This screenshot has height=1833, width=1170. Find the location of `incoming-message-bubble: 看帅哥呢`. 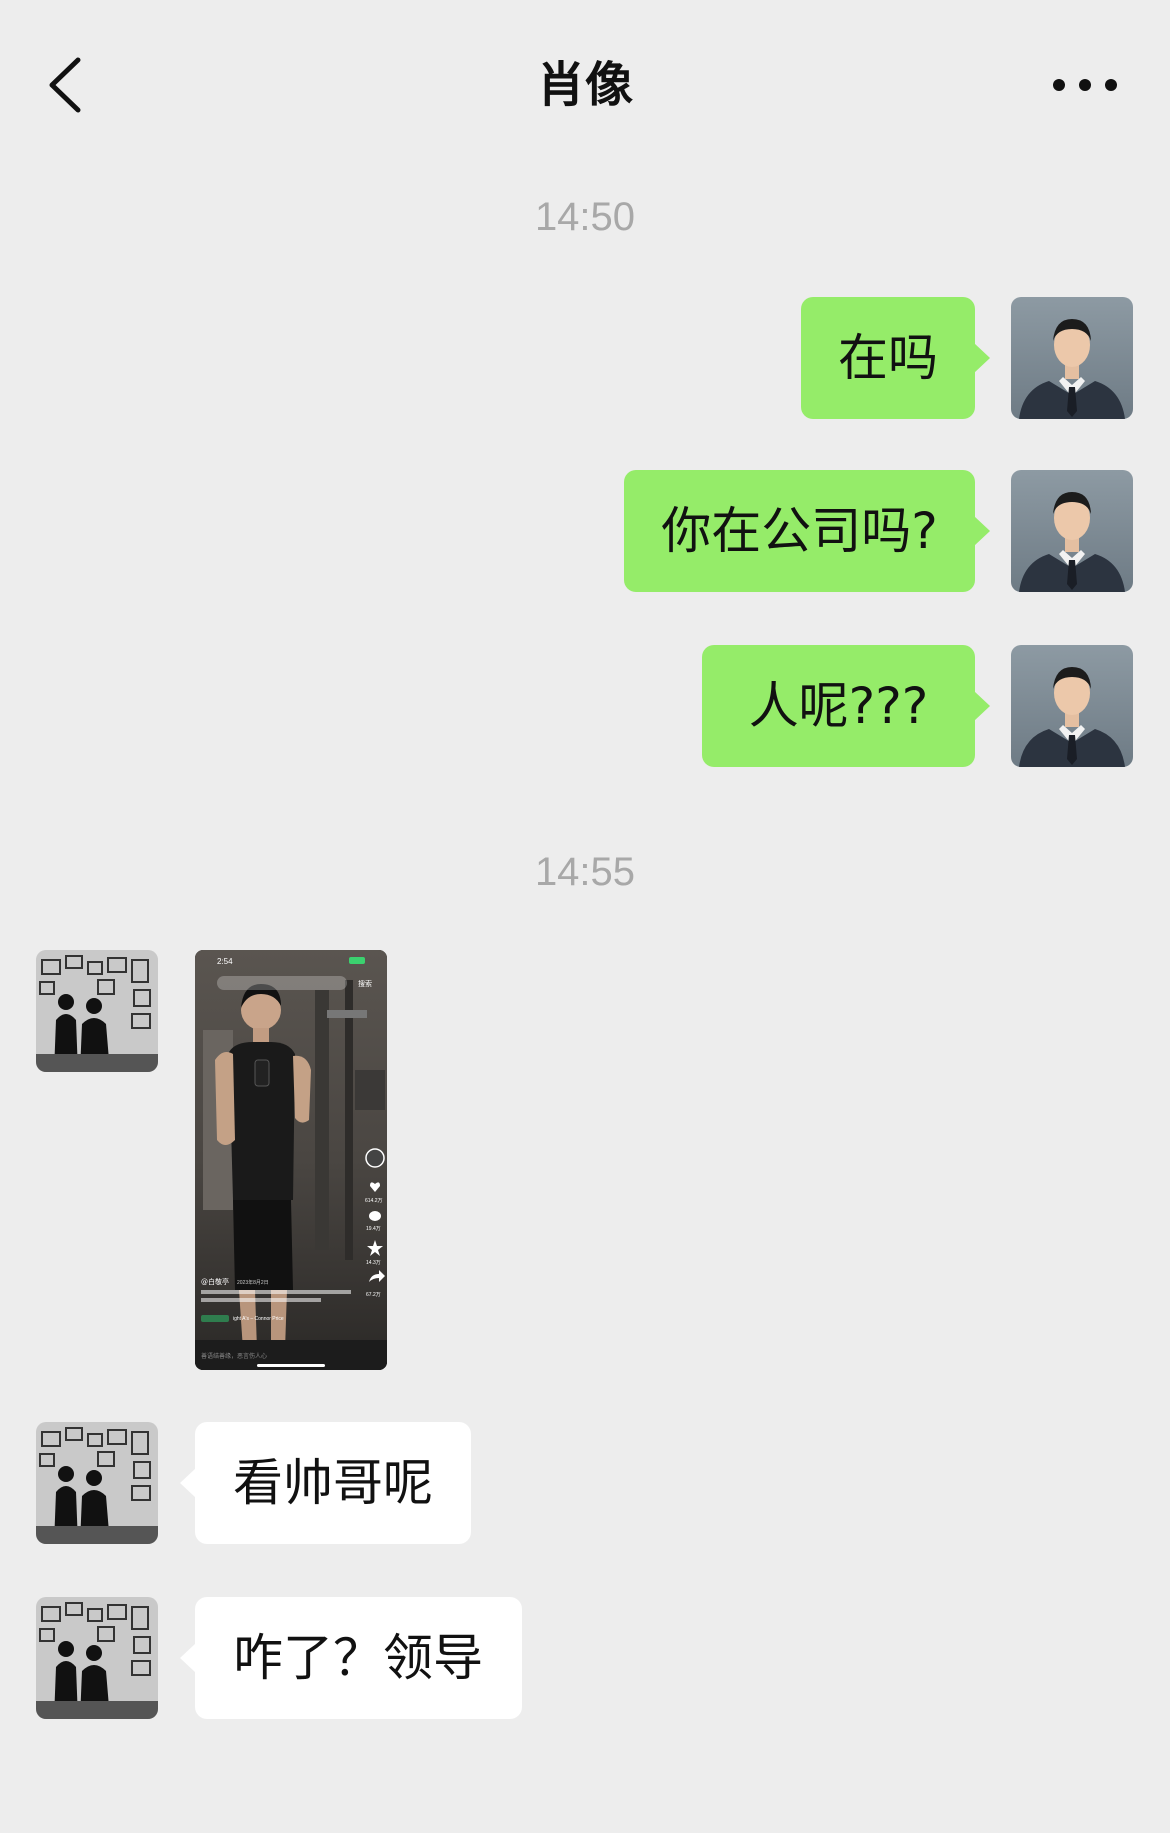

incoming-message-bubble: 看帅哥呢 is located at coordinates (325, 1483).